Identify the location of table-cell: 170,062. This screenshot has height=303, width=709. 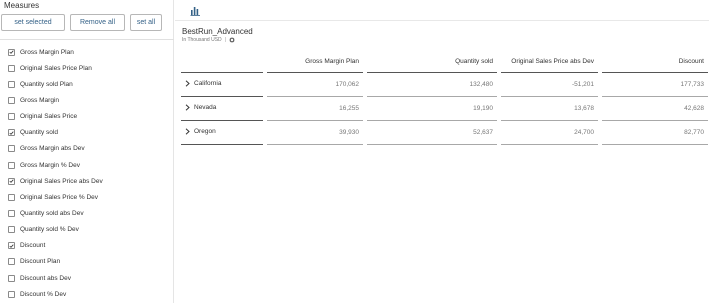
(315, 85).